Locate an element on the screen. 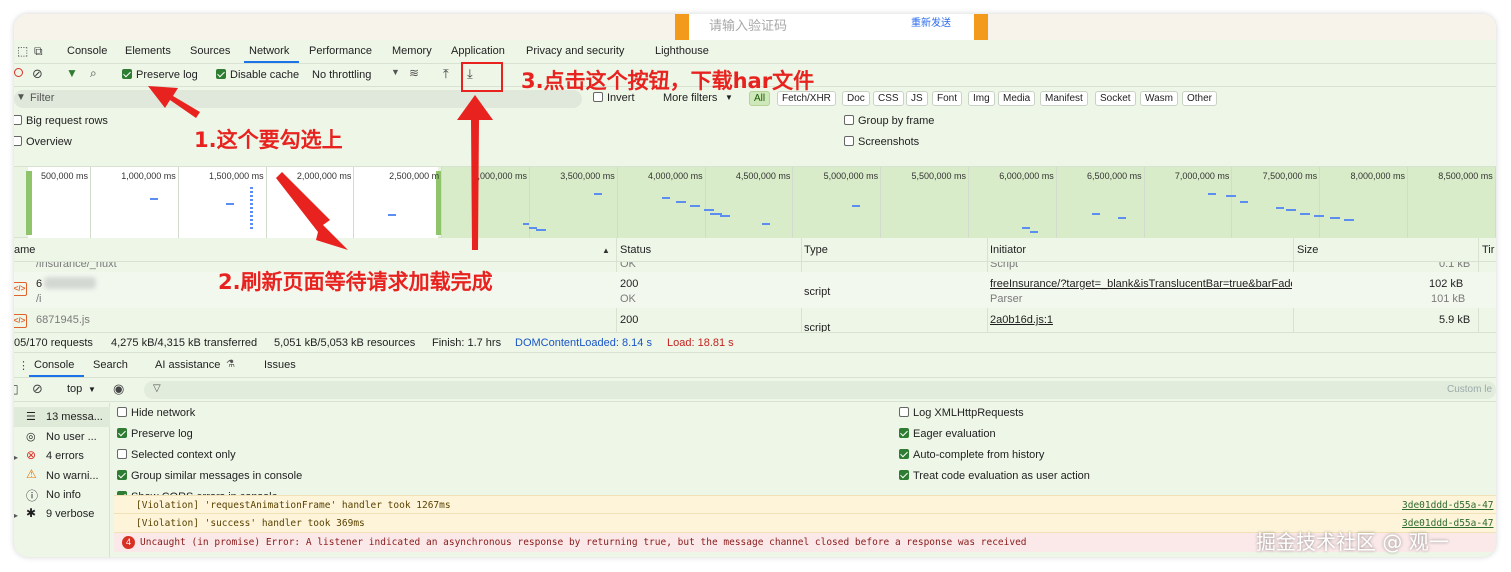 The height and width of the screenshot is (572, 1511). annotation-step-1: 1.这个要勾选上 is located at coordinates (268, 140).